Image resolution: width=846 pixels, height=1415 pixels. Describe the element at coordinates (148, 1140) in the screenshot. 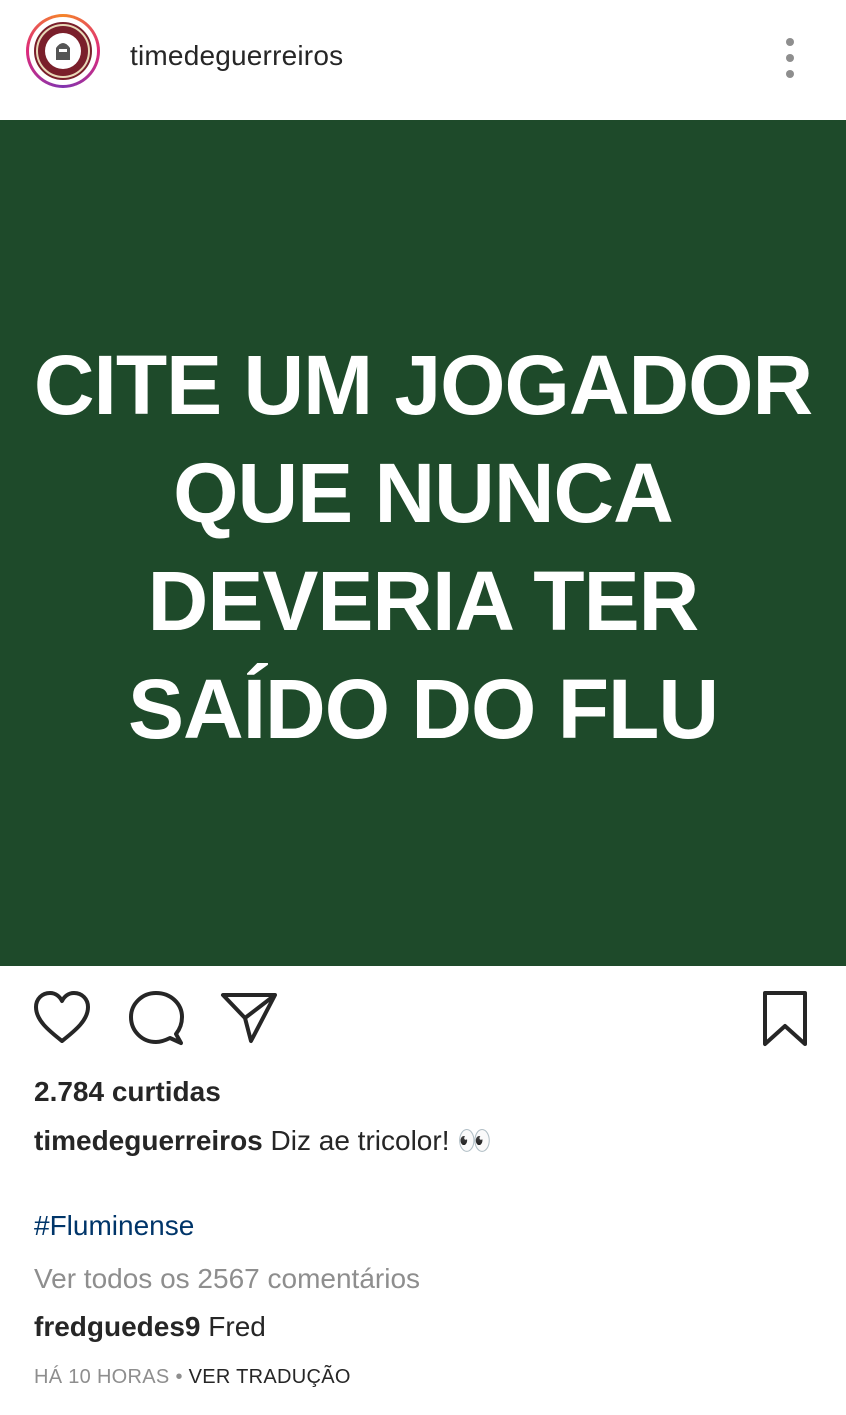

I see `caption-username: timedeguerreiros` at that location.